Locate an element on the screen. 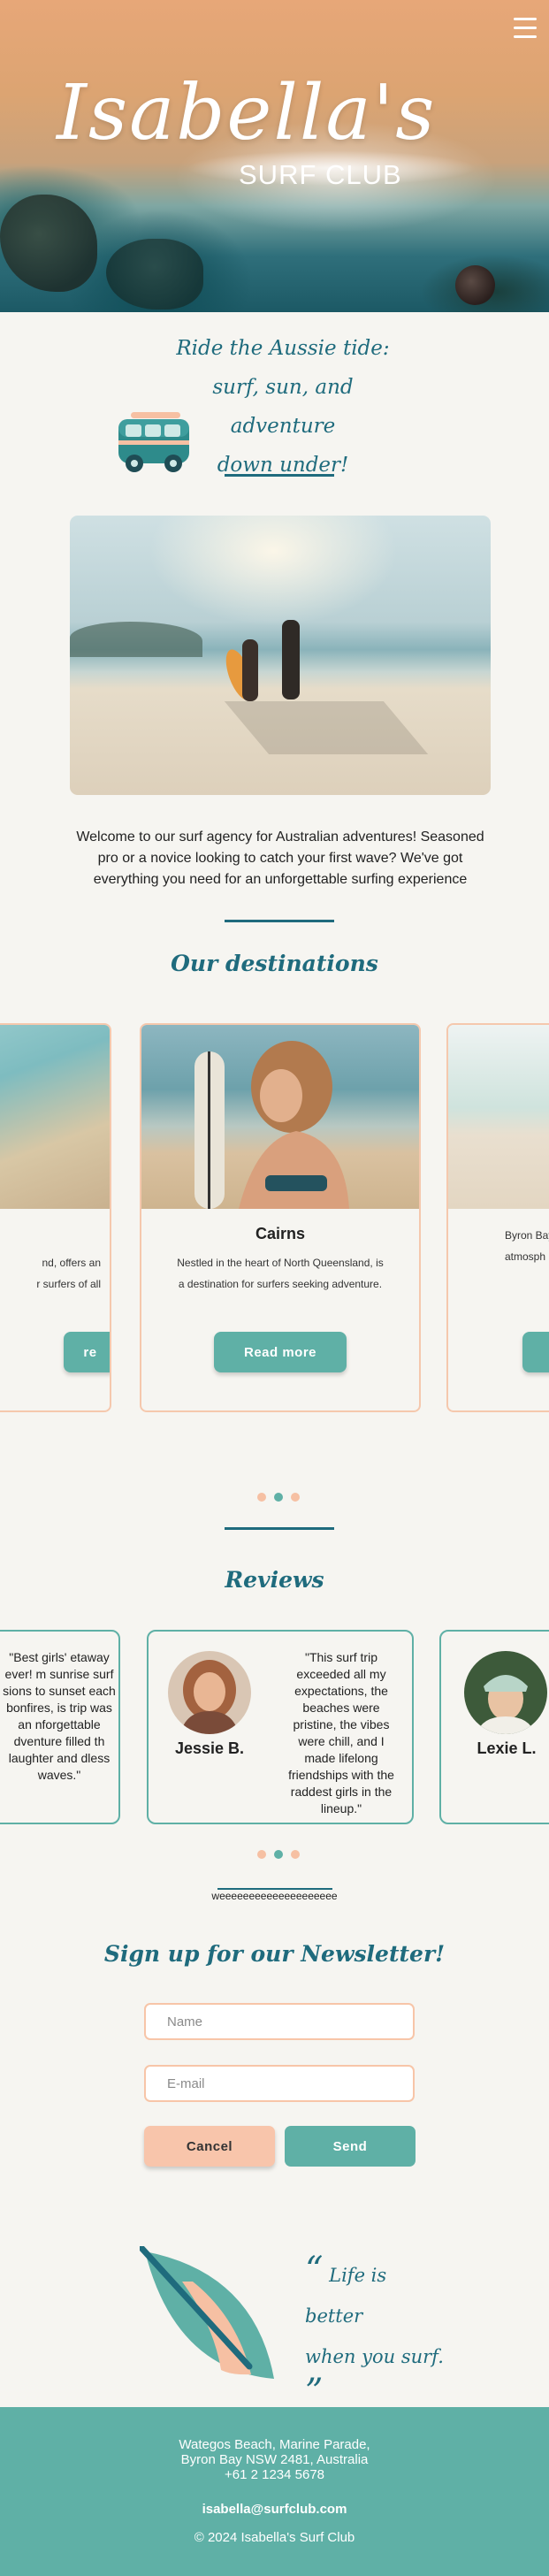  surfboard-icon is located at coordinates (207, 2312).